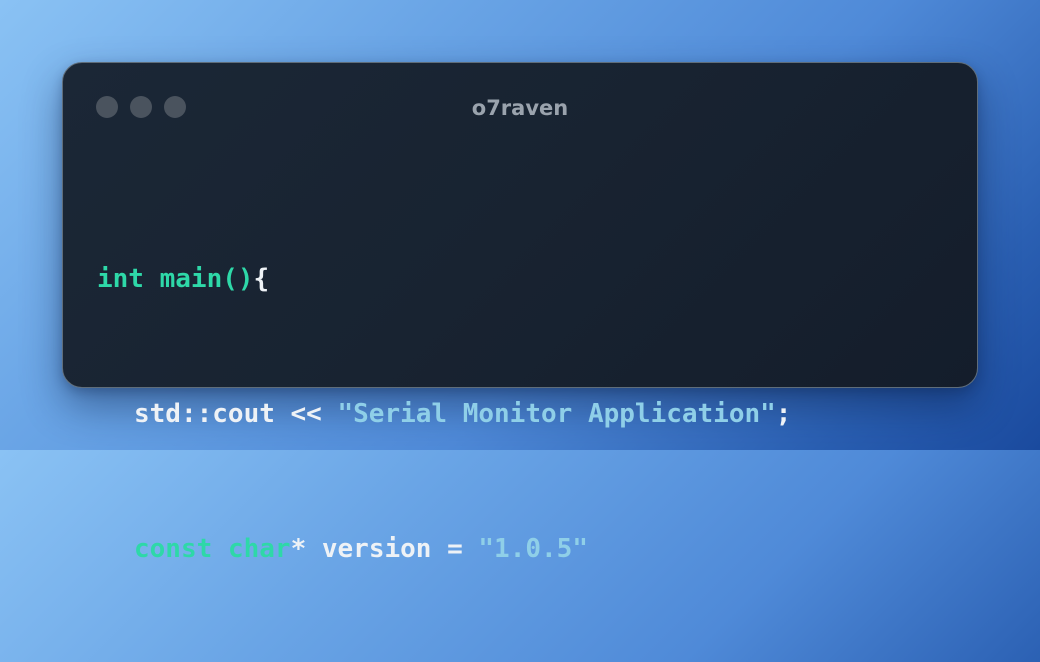  I want to click on code-stream: std::cout <<, so click(228, 414).